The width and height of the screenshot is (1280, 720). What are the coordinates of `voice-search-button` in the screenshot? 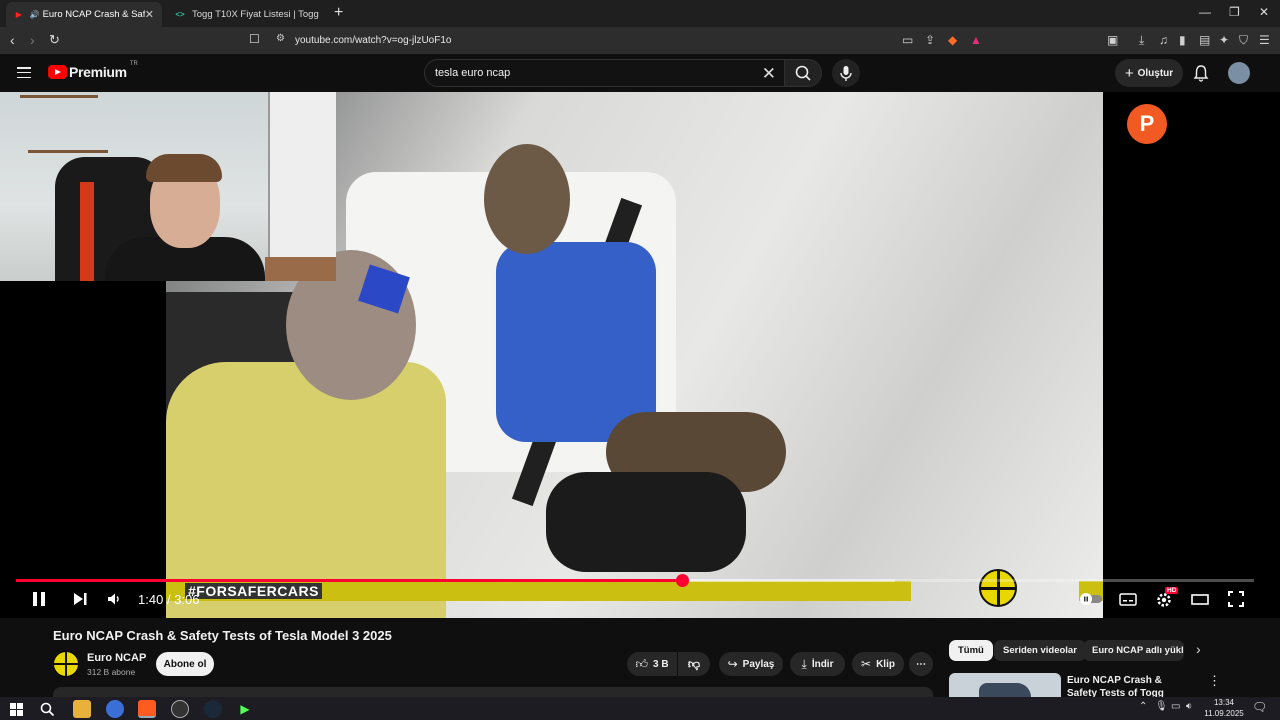 It's located at (846, 73).